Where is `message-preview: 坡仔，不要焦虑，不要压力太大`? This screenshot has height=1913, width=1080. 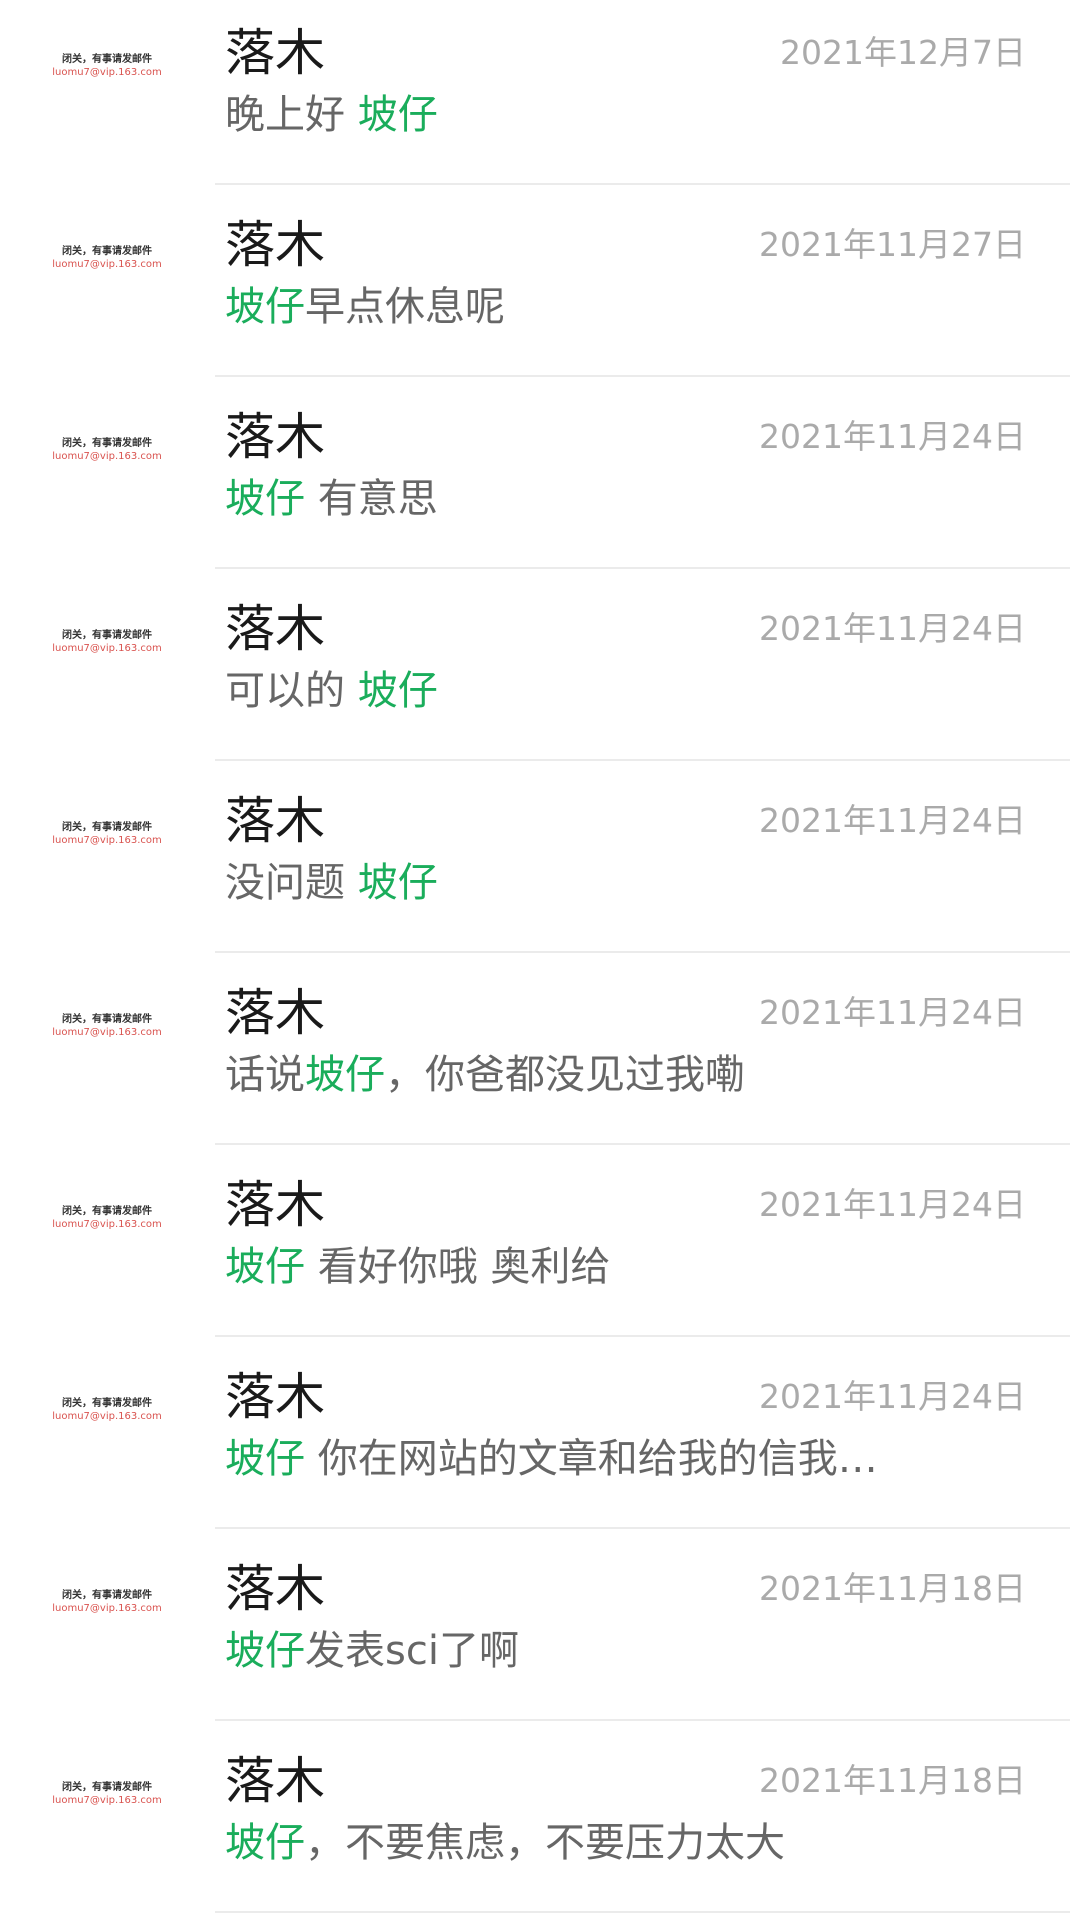 message-preview: 坡仔，不要焦虑，不要压力太大 is located at coordinates (595, 1843).